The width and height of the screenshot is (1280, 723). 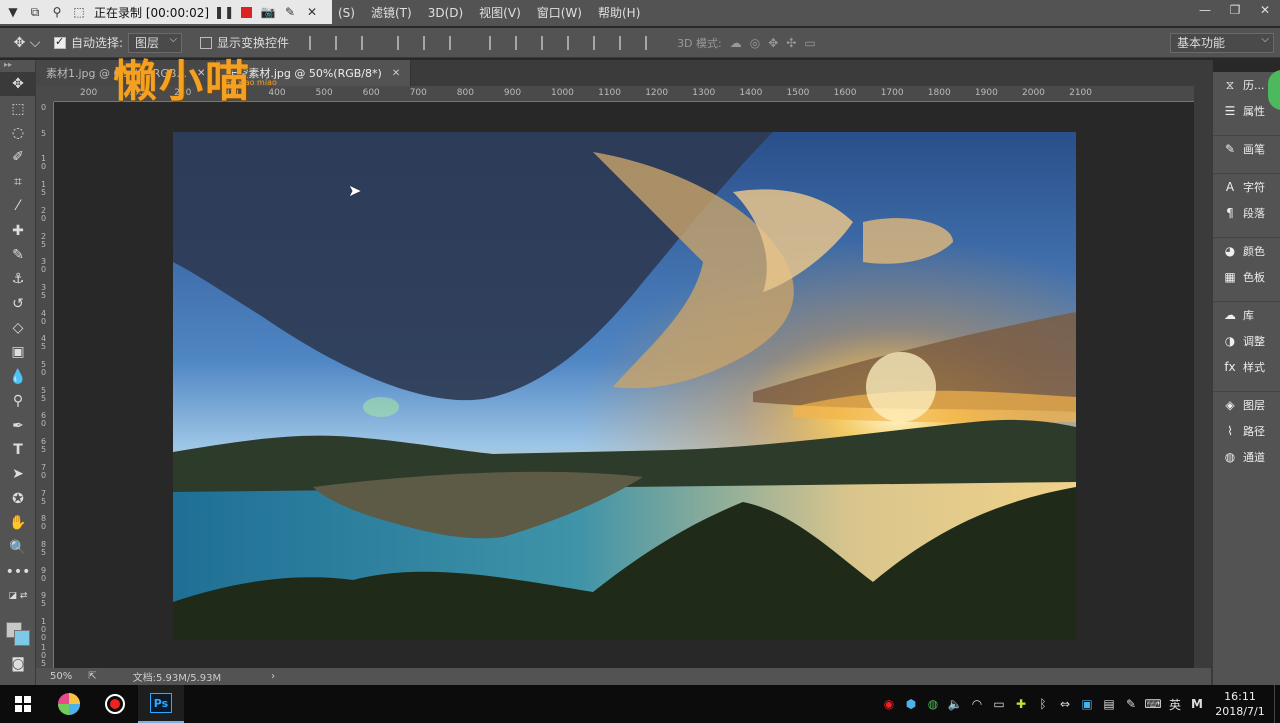 What do you see at coordinates (430, 42) in the screenshot?
I see `align-hcenter-icon` at bounding box center [430, 42].